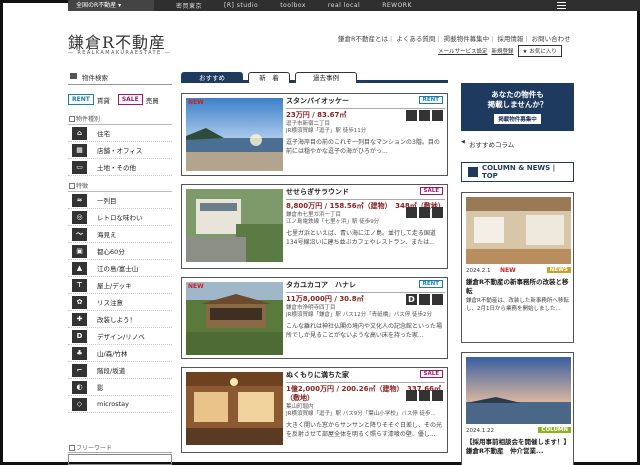 This screenshot has width=640, height=465. What do you see at coordinates (120, 167) in the screenshot?
I see `kind-item-land: ▭ 土地・その他` at bounding box center [120, 167].